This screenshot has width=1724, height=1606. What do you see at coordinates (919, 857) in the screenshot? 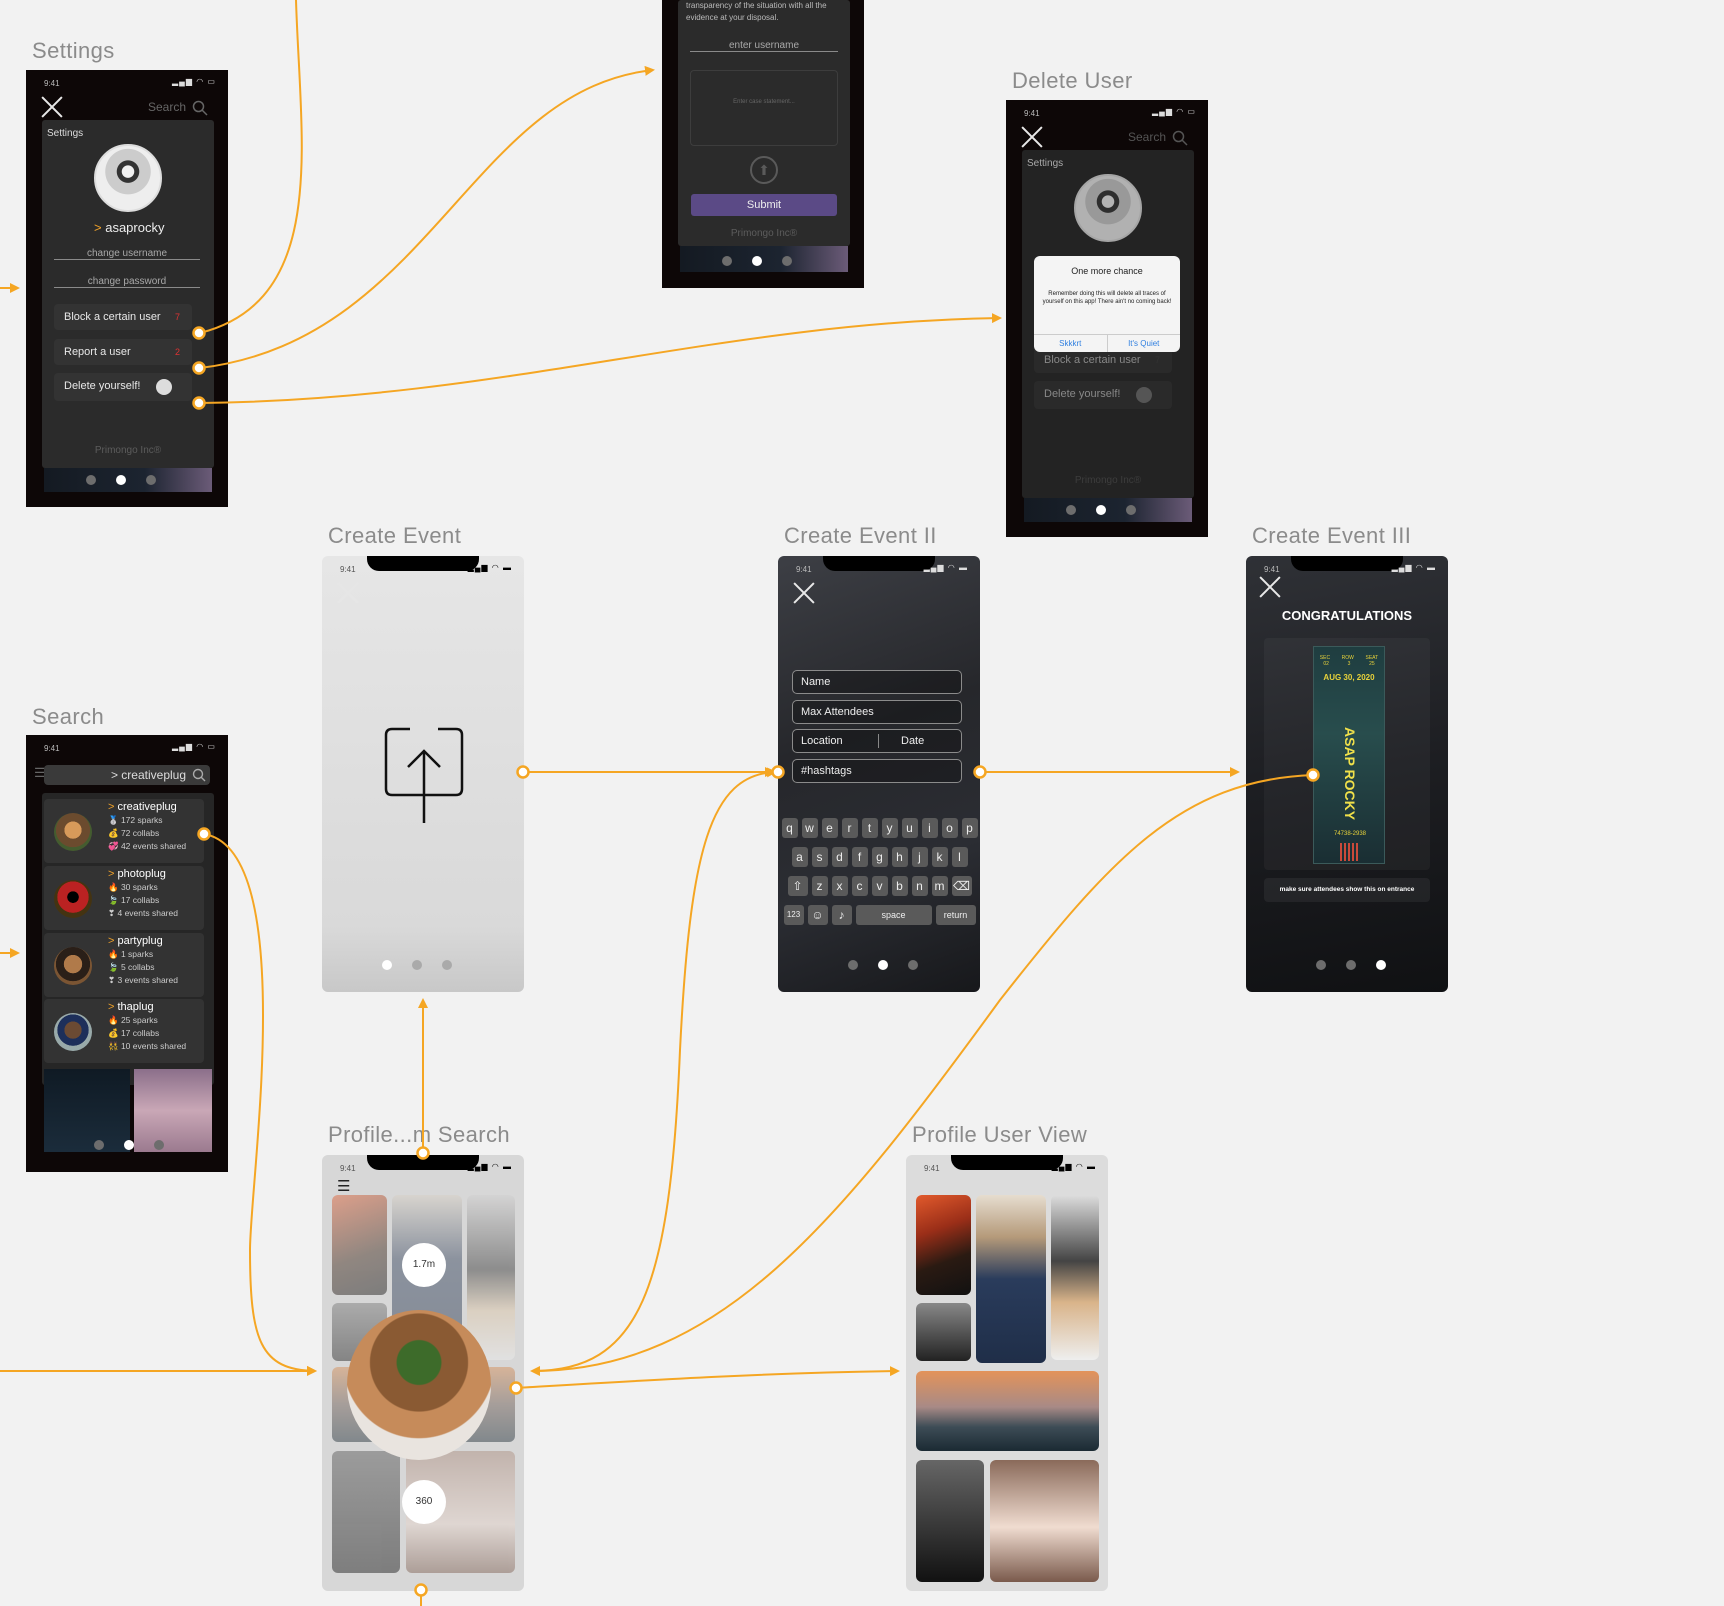
I see `key-j: j` at bounding box center [919, 857].